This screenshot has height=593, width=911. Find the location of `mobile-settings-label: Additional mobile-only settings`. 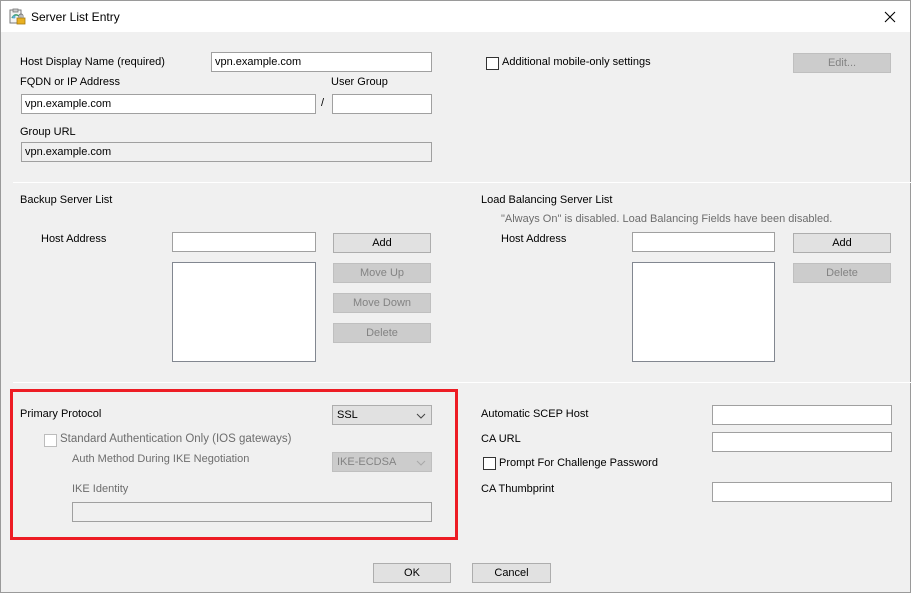

mobile-settings-label: Additional mobile-only settings is located at coordinates (576, 62).